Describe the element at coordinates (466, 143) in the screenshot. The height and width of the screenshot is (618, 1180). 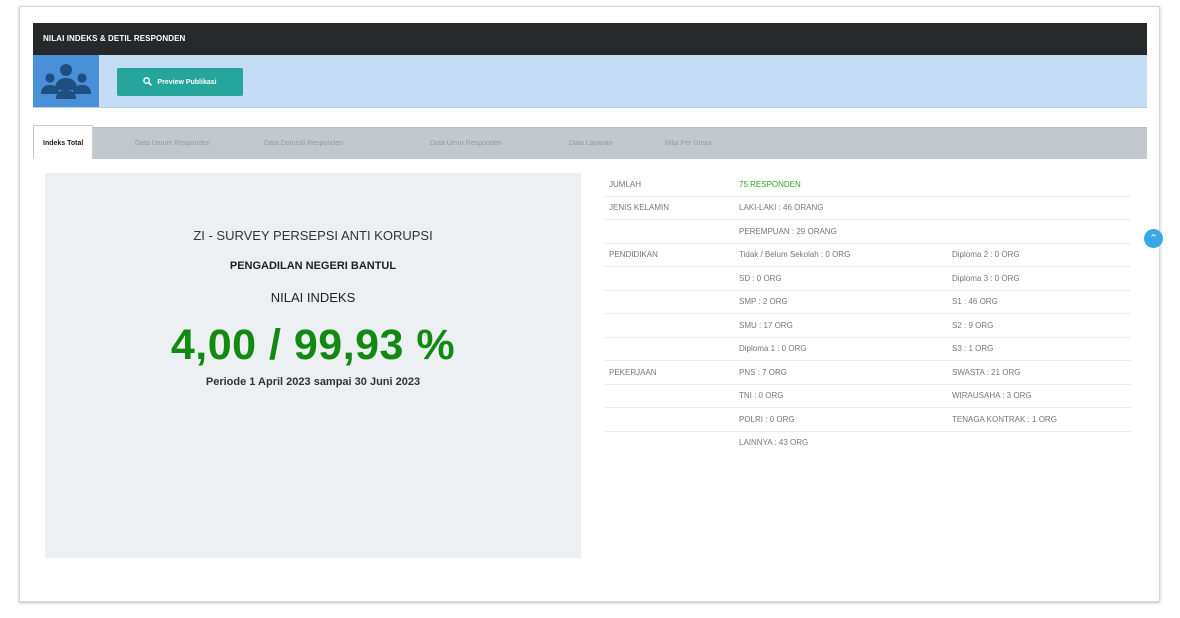
I see `tab-data-umur-responden: Data Umur Responden` at that location.